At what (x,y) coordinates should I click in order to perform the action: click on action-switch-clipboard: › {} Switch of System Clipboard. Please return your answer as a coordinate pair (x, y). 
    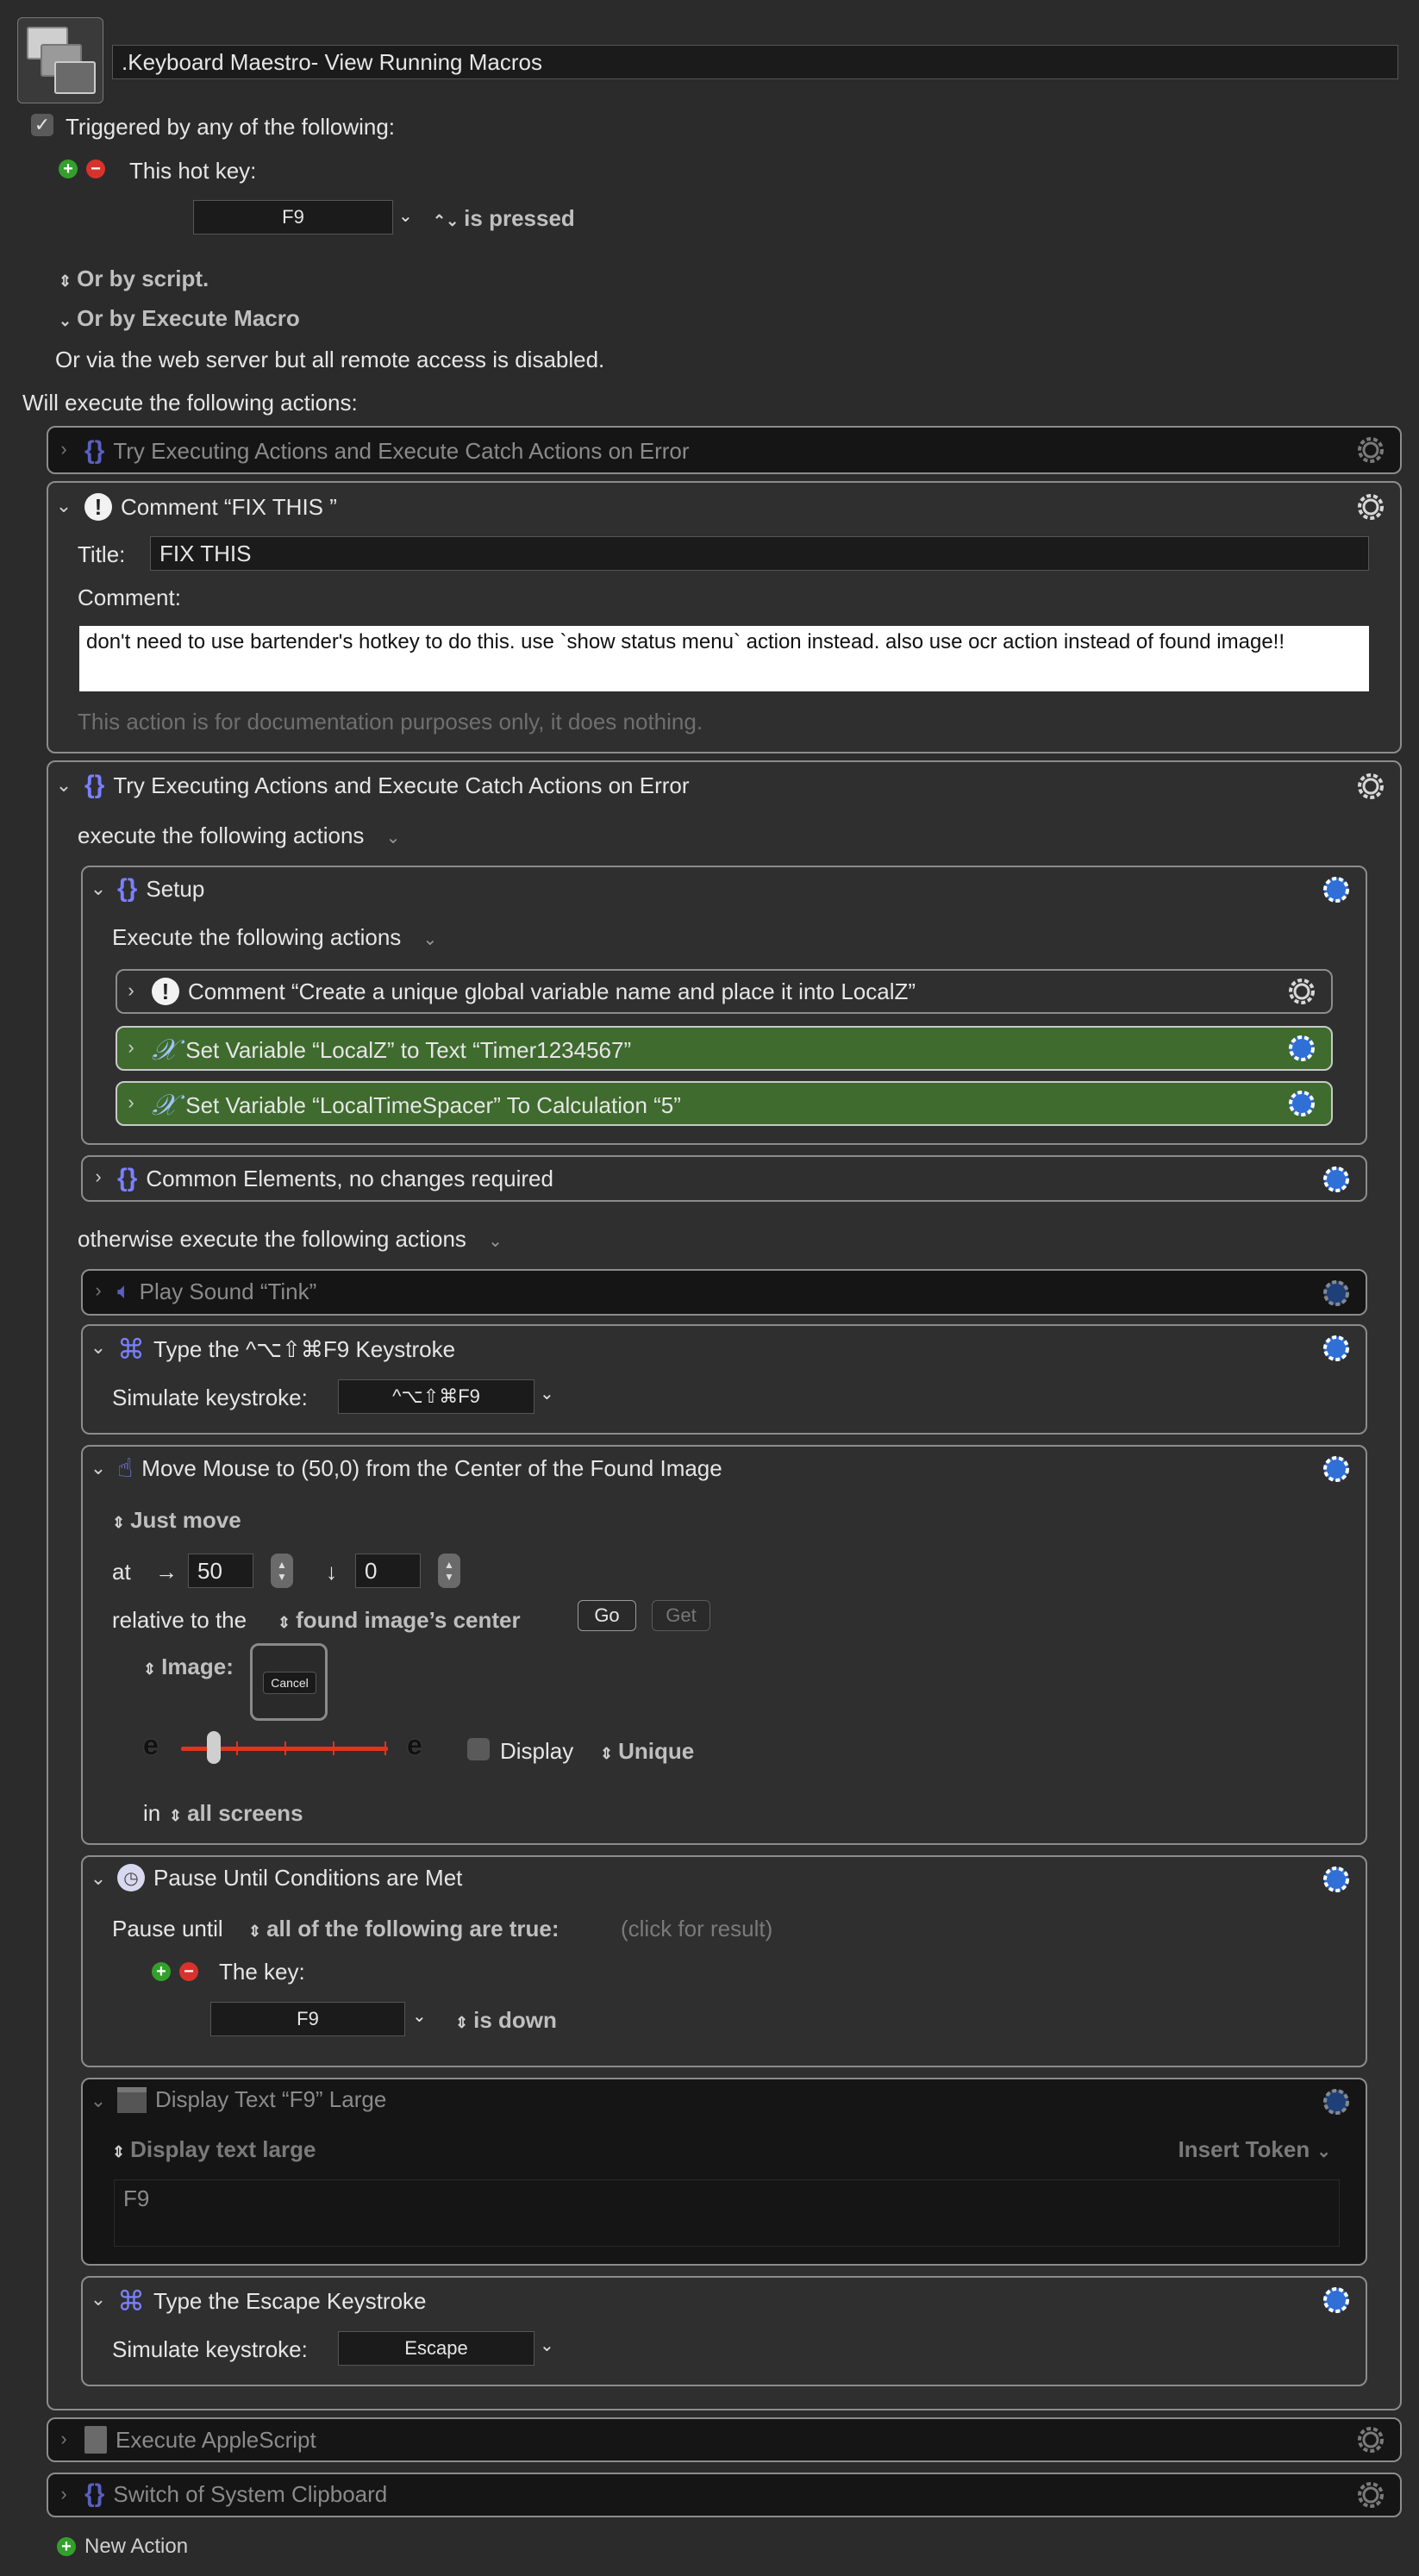
    Looking at the image, I should click on (724, 2495).